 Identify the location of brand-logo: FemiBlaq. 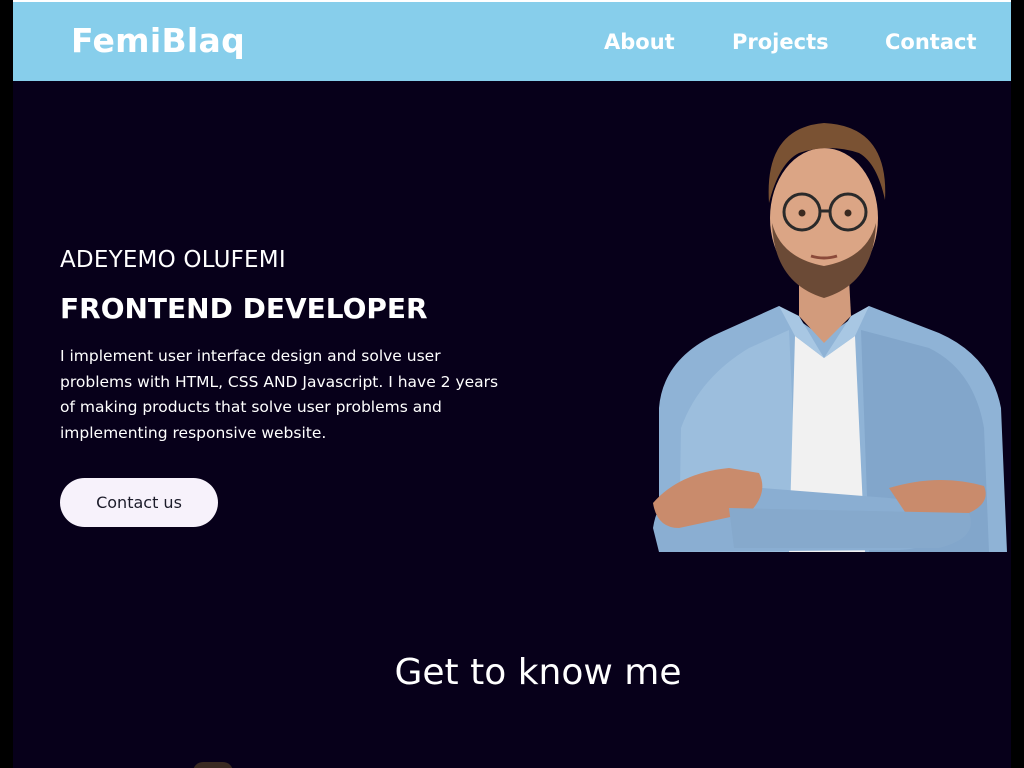
(158, 40).